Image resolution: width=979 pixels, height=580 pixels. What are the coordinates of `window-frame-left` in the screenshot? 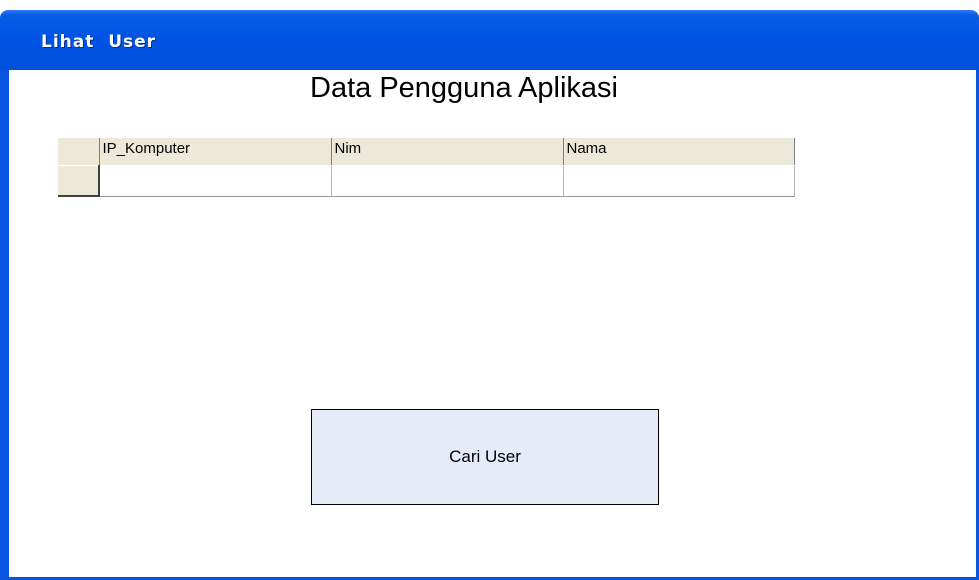 It's located at (4, 325).